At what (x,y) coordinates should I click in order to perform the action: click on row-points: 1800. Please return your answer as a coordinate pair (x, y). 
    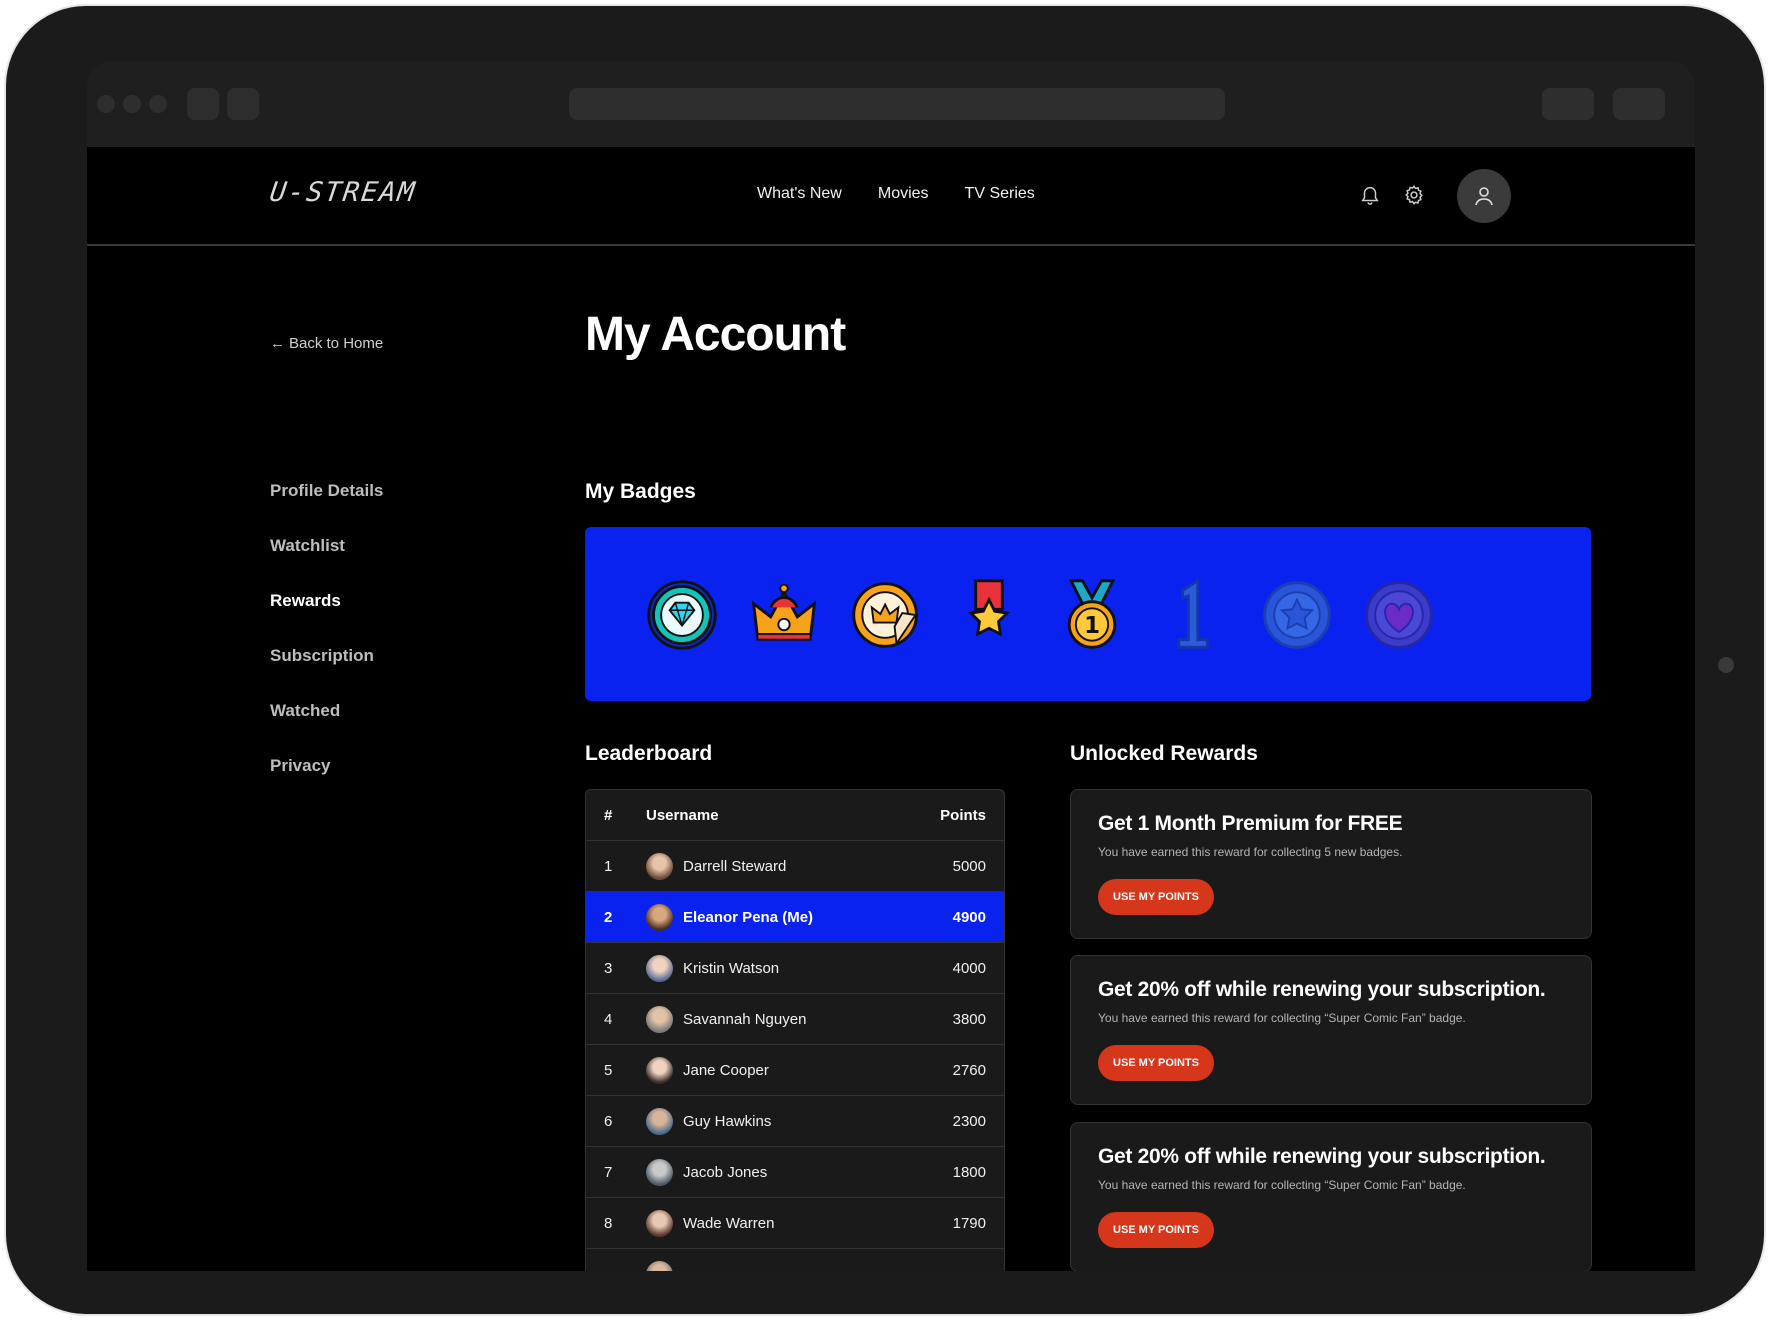
    Looking at the image, I should click on (969, 1172).